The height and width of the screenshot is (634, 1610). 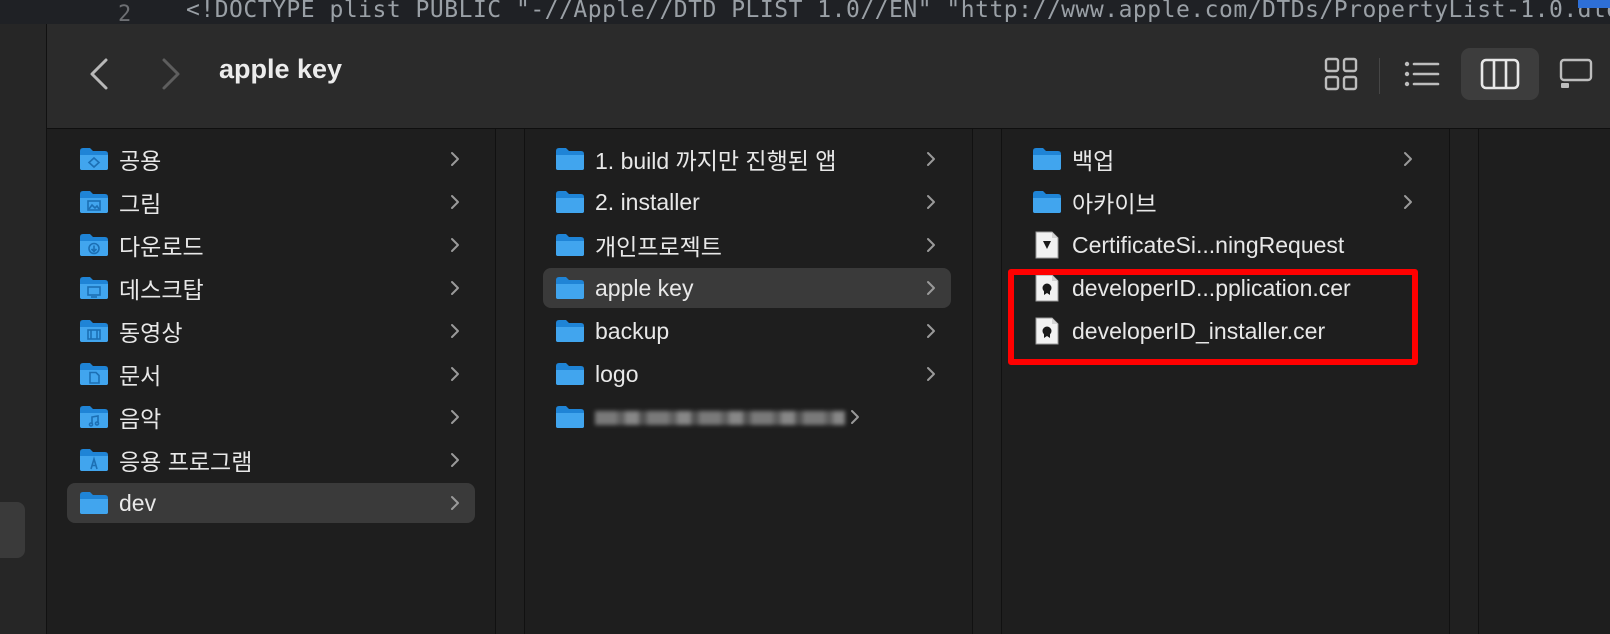 I want to click on folder-row: 데스크탑, so click(x=271, y=288).